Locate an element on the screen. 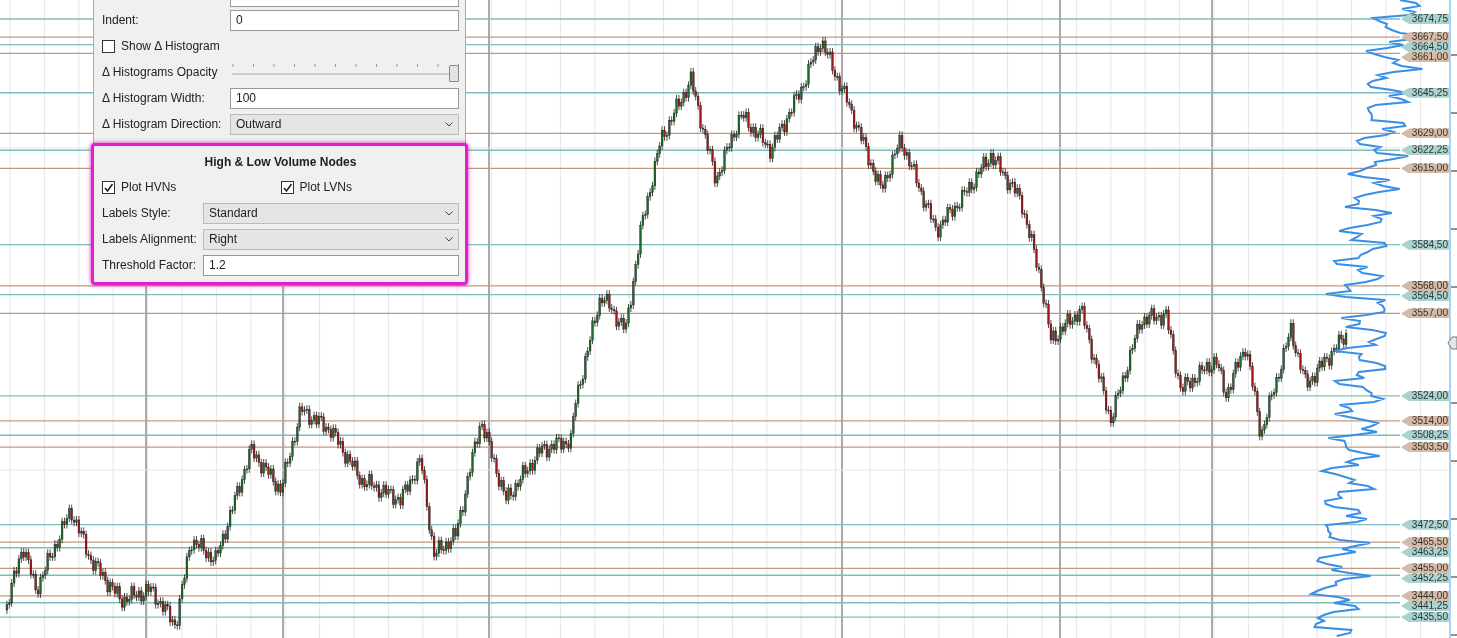 The image size is (1457, 638). field-label: Threshold Factor: is located at coordinates (150, 265).